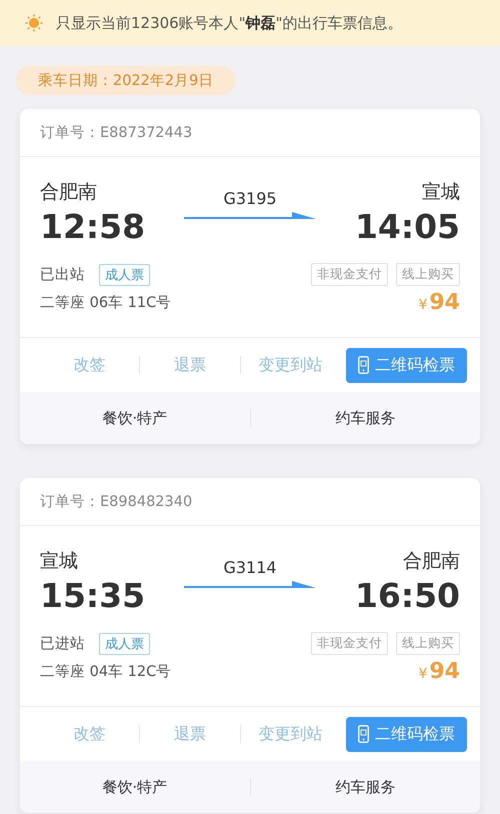  What do you see at coordinates (431, 561) in the screenshot?
I see `arrival-station: 合肥南` at bounding box center [431, 561].